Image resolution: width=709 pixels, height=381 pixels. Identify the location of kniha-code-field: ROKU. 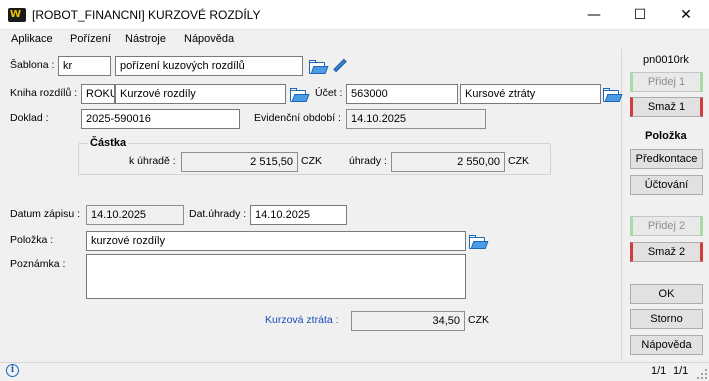
(98, 94).